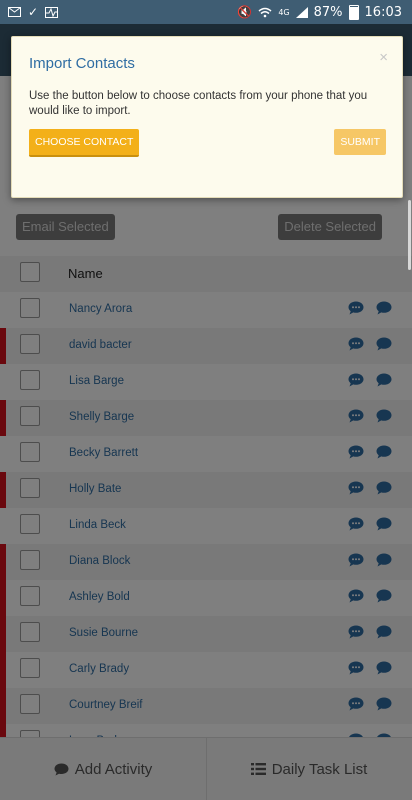 This screenshot has width=412, height=800. I want to click on mute-icon: 🔇, so click(245, 12).